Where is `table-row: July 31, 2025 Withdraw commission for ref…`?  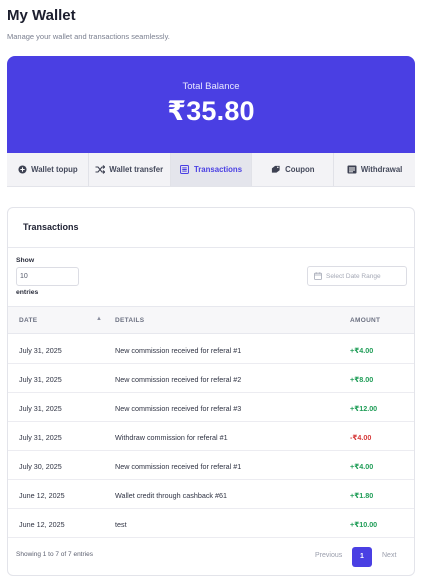
table-row: July 31, 2025 Withdraw commission for ref… is located at coordinates (211, 436).